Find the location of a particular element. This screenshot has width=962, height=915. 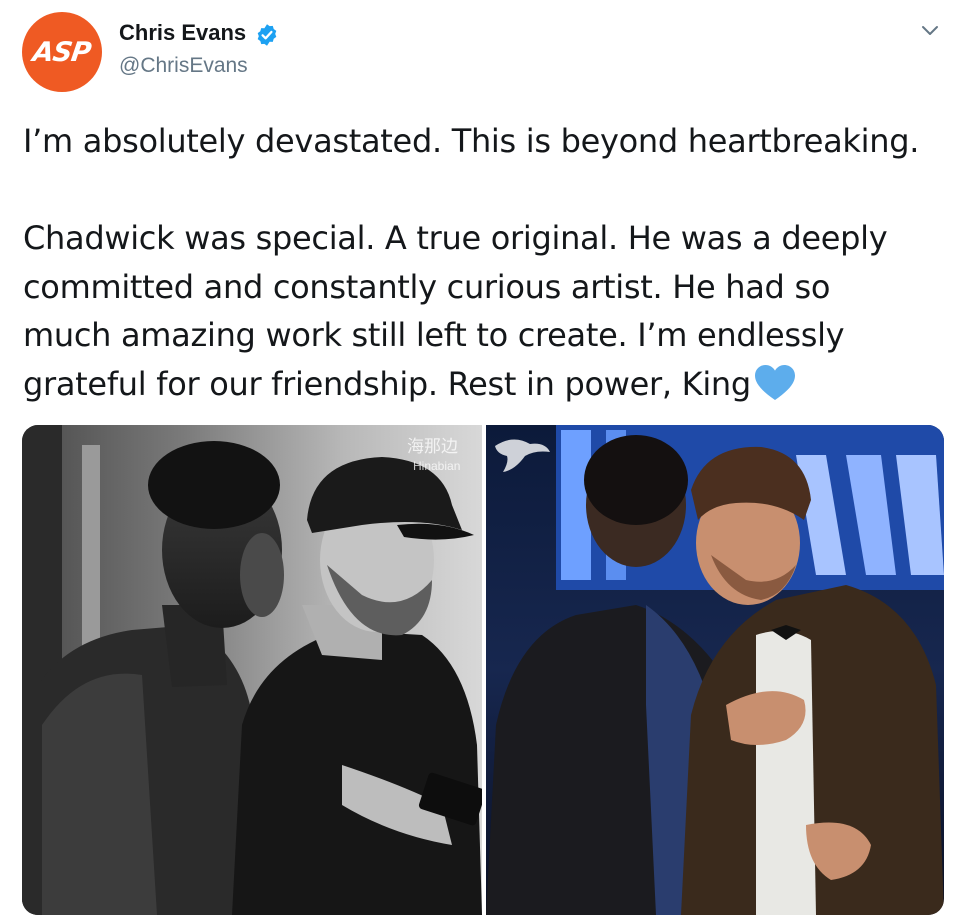

watermark-bird-icon is located at coordinates (522, 455).